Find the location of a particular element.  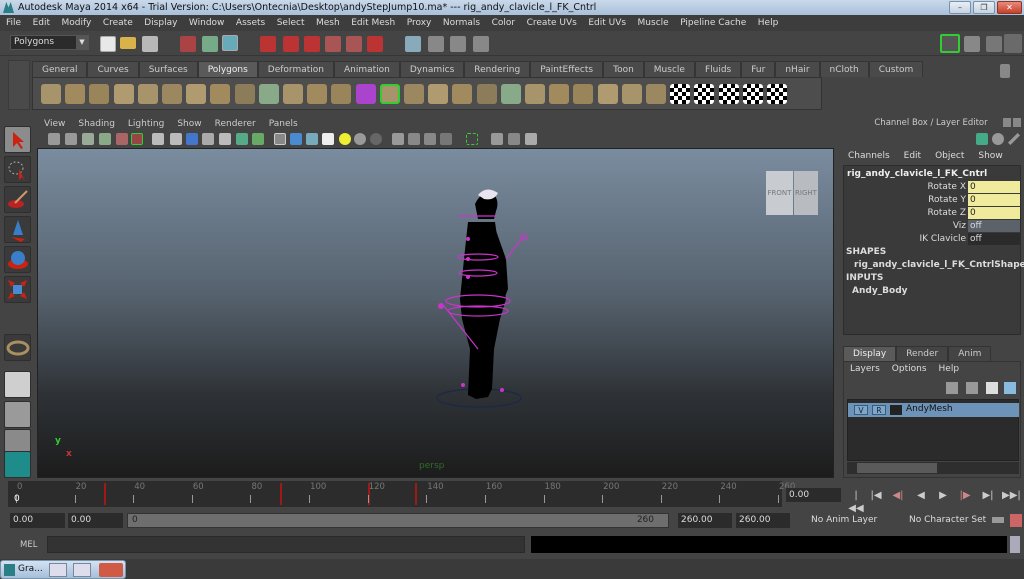

xray-components-icon is located at coordinates (446, 139).